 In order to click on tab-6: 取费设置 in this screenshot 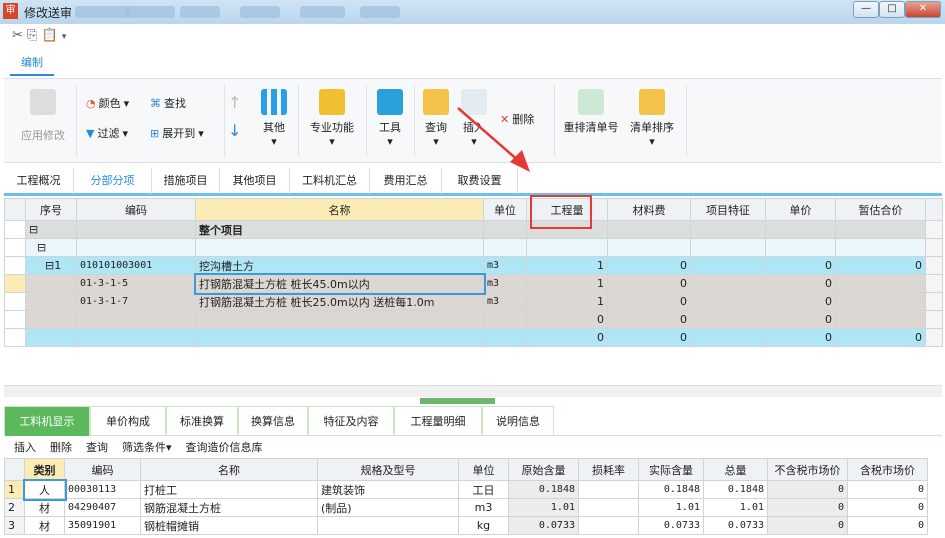, I will do `click(480, 181)`.